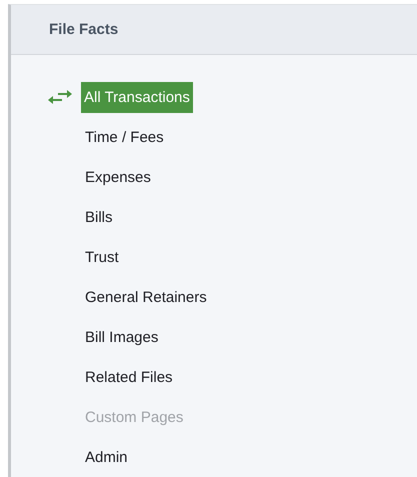 The height and width of the screenshot is (477, 417). I want to click on nav-item: Bill Images, so click(121, 337).